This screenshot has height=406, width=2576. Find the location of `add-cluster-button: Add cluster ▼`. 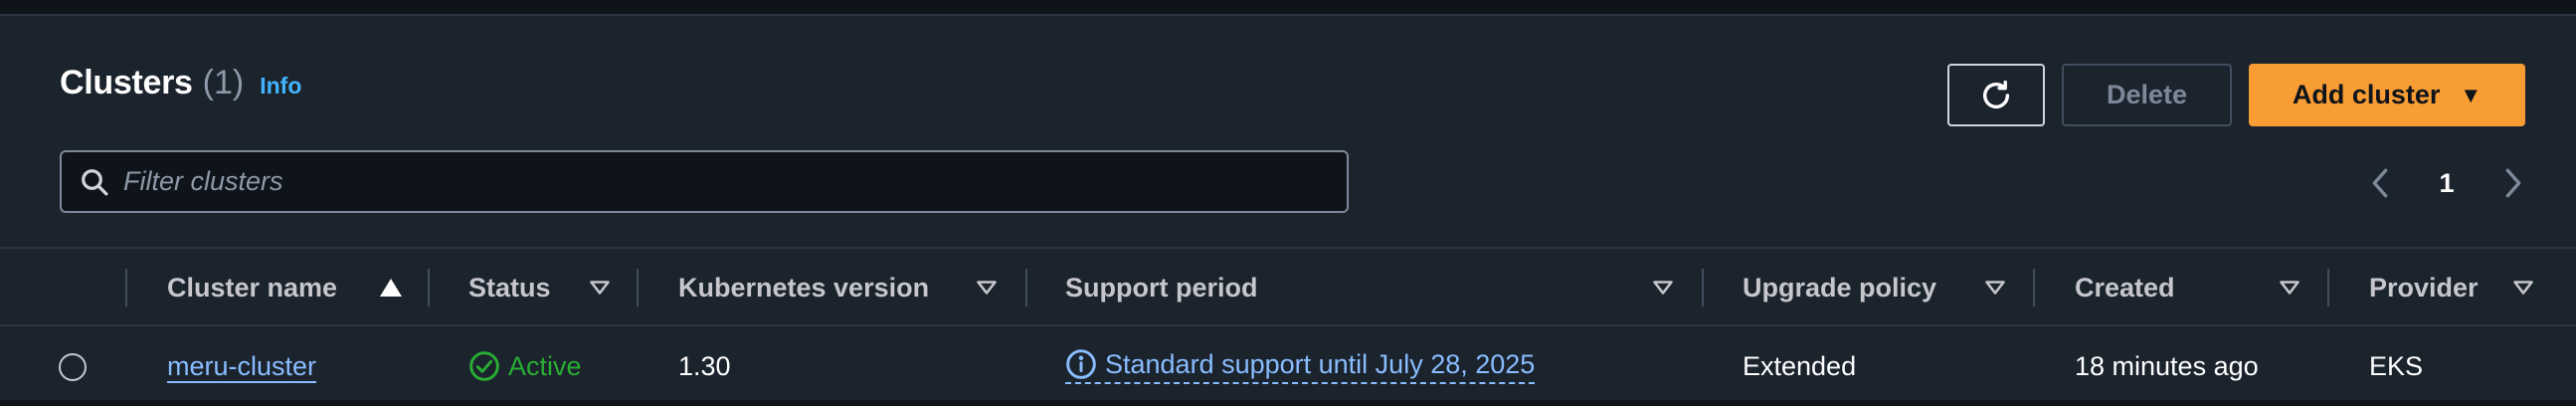

add-cluster-button: Add cluster ▼ is located at coordinates (2387, 95).